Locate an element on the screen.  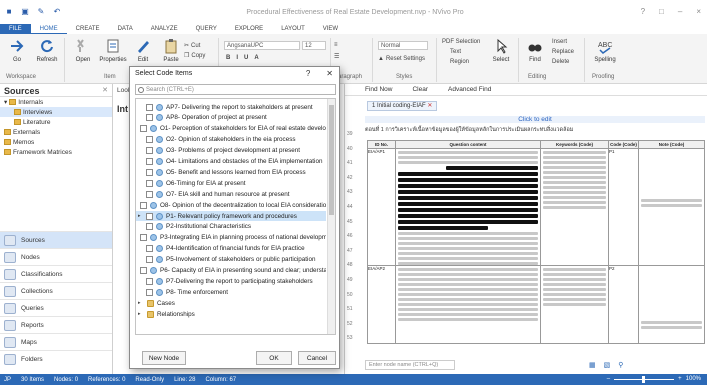
nav-queries: Queries is located at coordinates (56, 307).